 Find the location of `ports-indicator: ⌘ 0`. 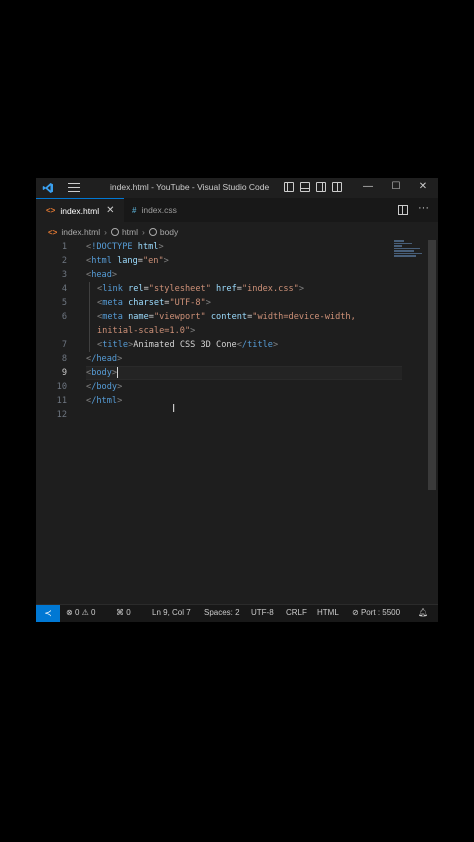

ports-indicator: ⌘ 0 is located at coordinates (123, 612).